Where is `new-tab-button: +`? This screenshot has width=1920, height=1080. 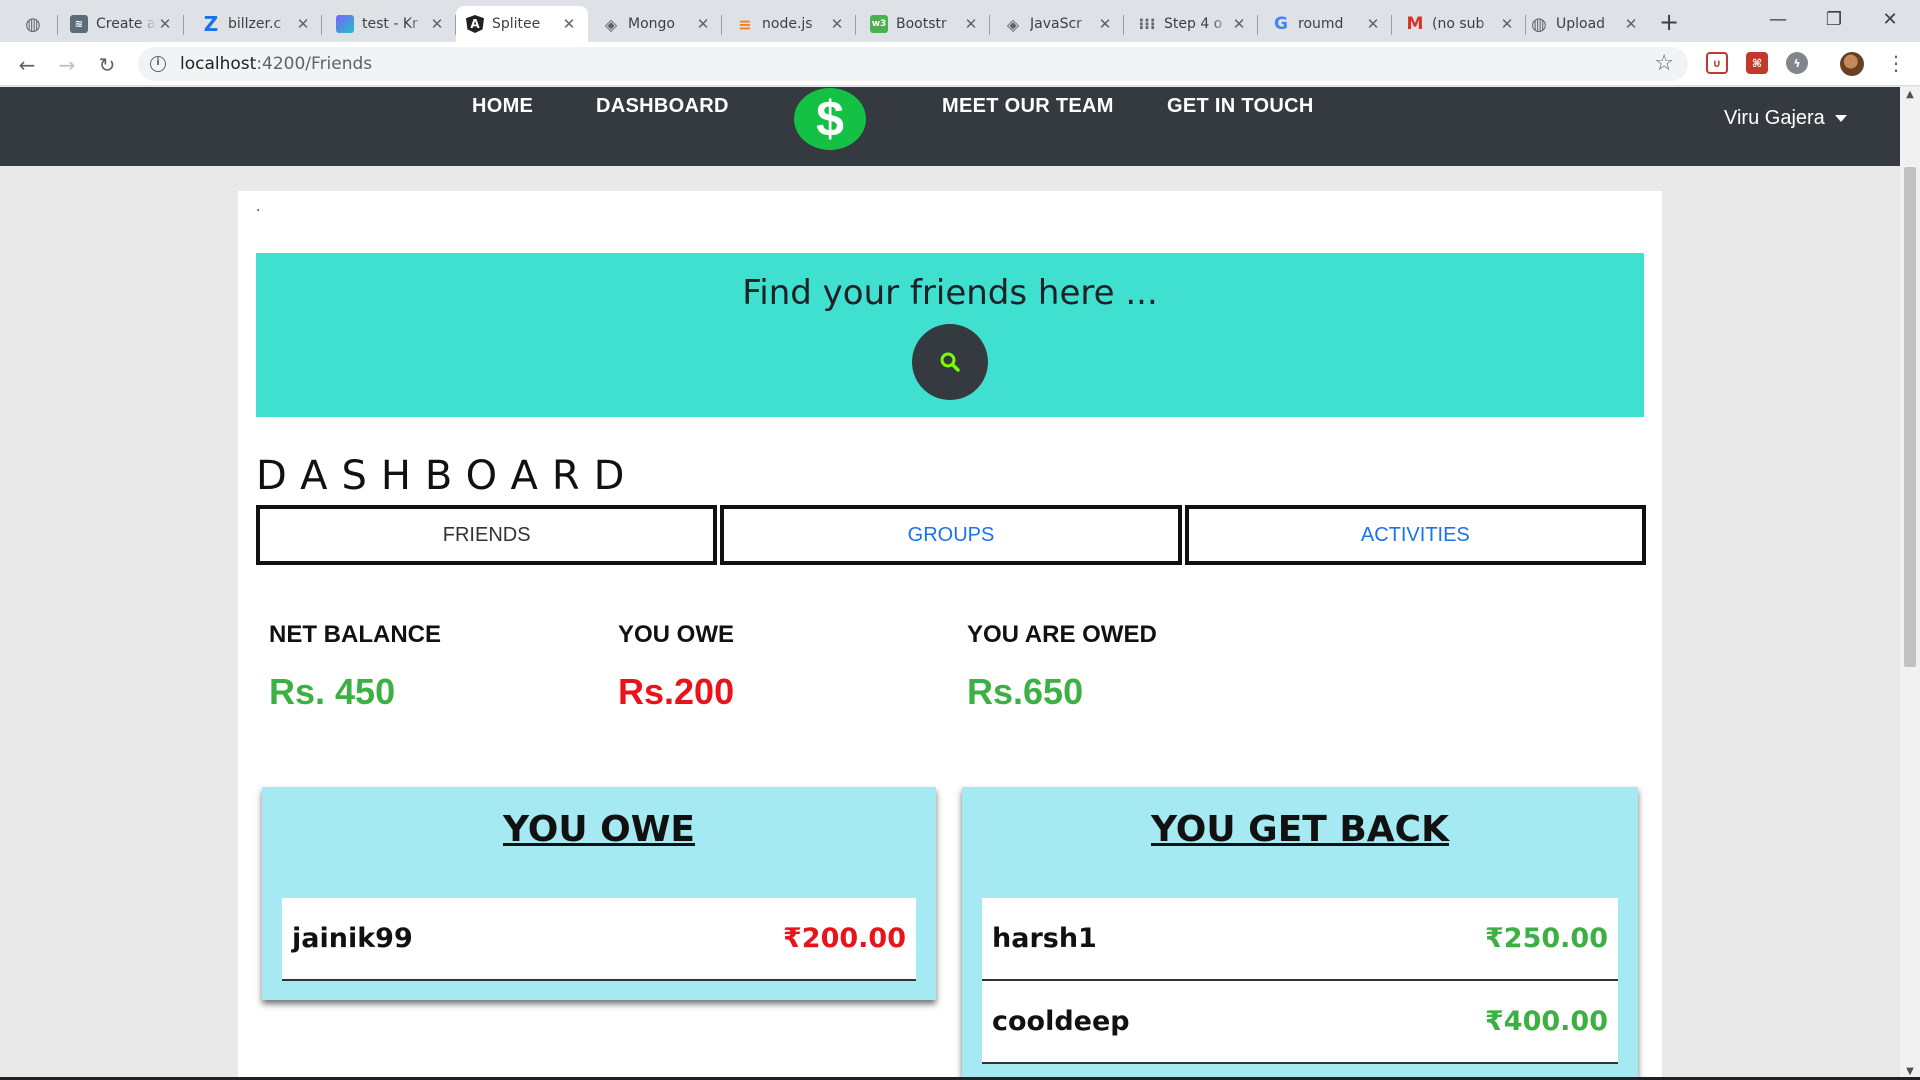
new-tab-button: + is located at coordinates (1669, 23).